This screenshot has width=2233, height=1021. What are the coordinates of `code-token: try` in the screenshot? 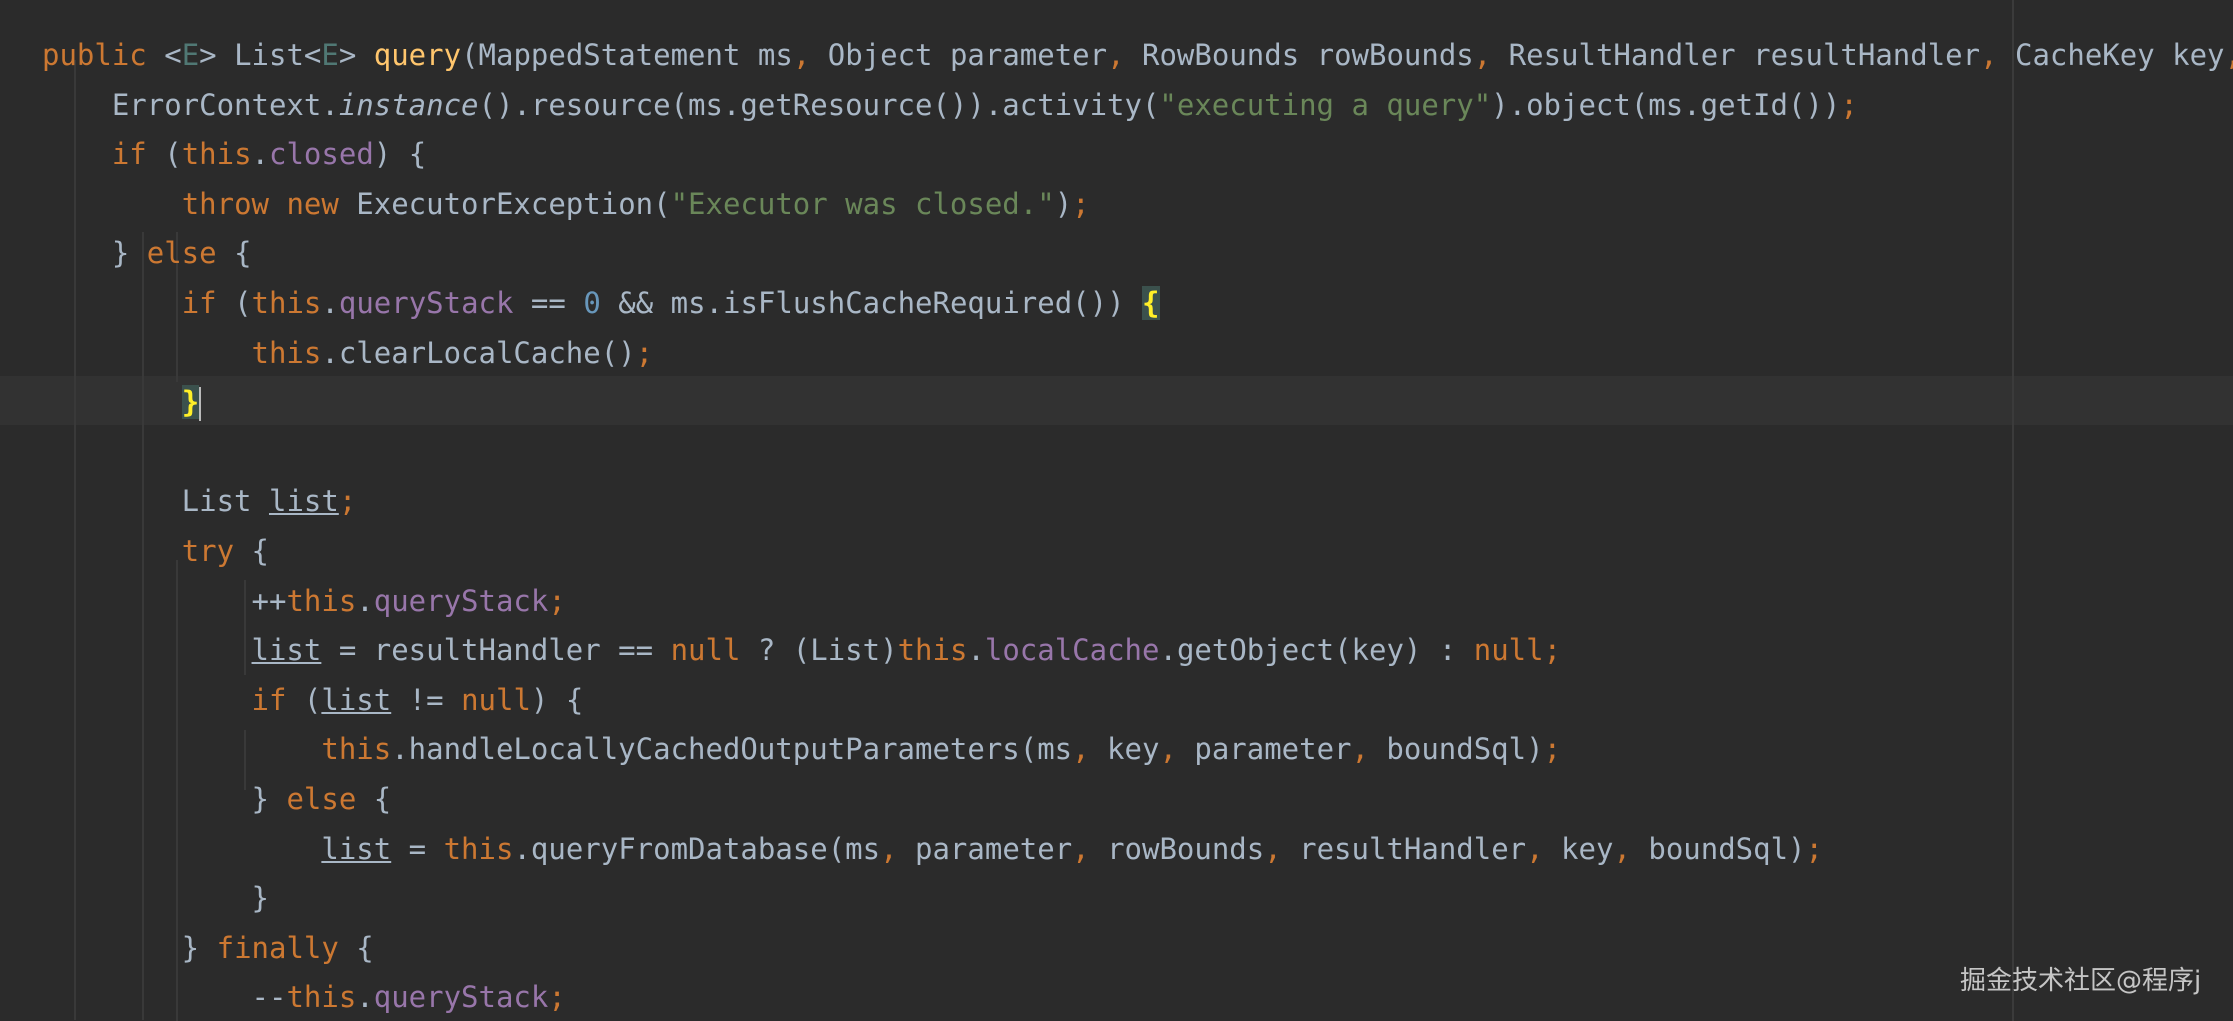 It's located at (216, 551).